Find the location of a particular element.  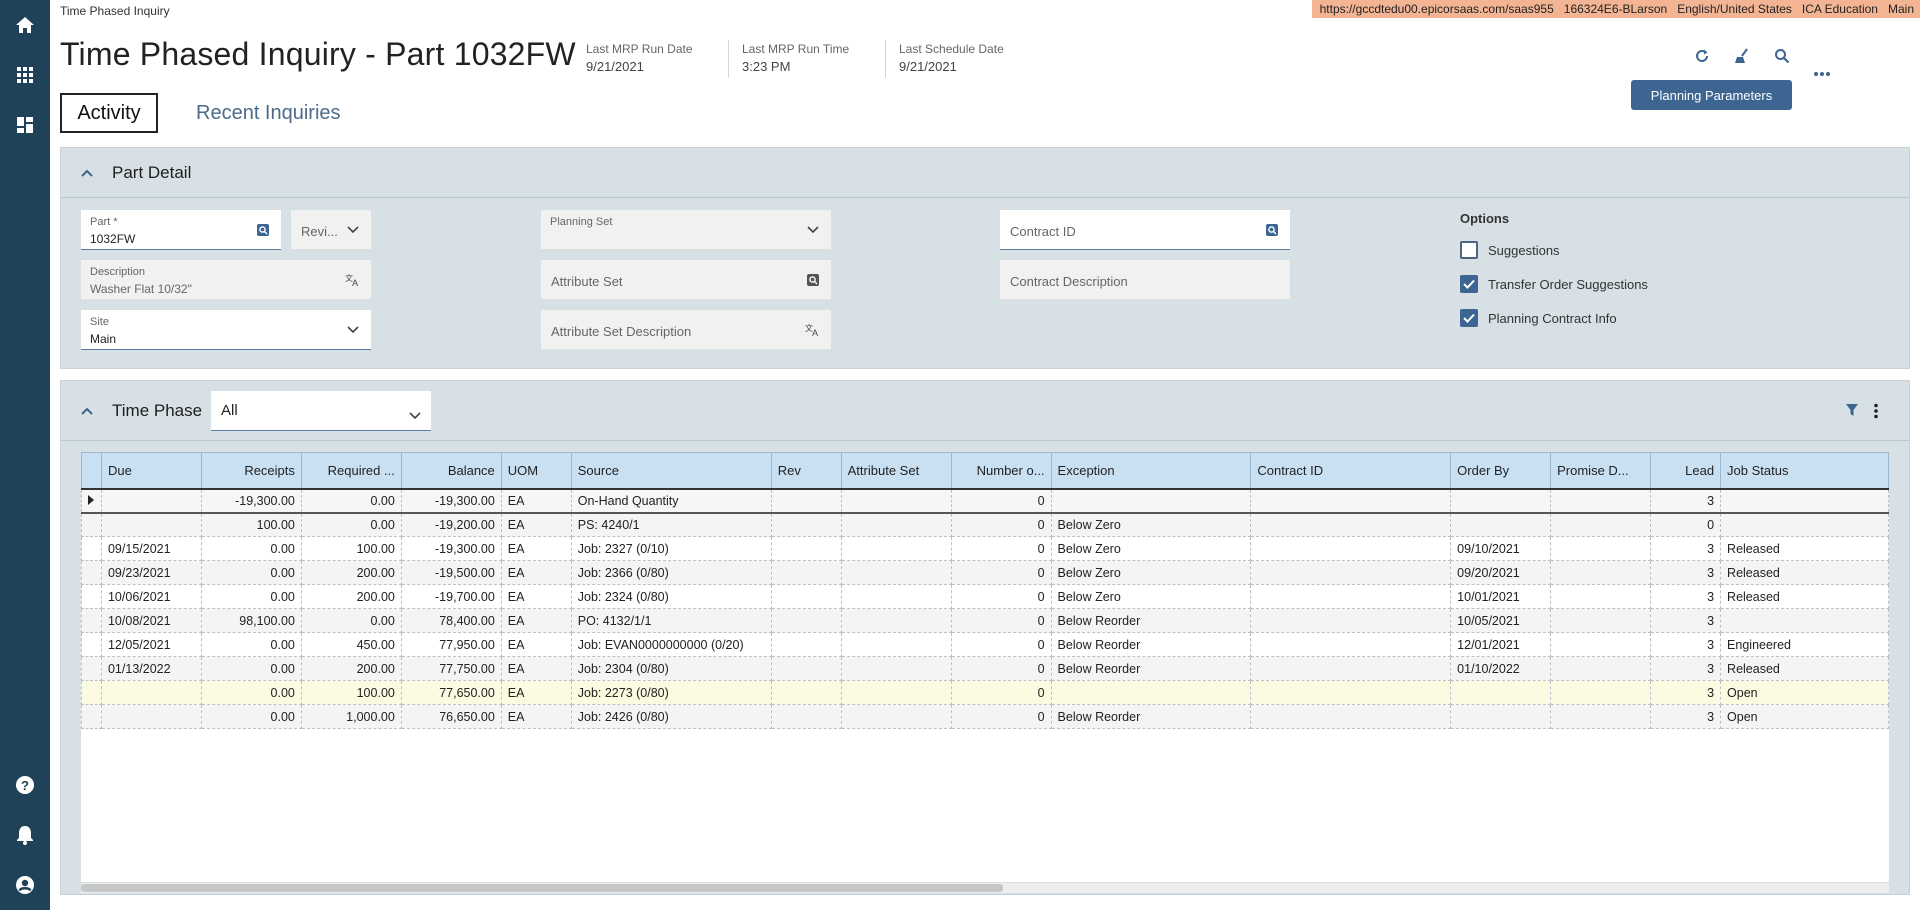

description-field: Description Washer Flat 10/32" 文A is located at coordinates (226, 280).